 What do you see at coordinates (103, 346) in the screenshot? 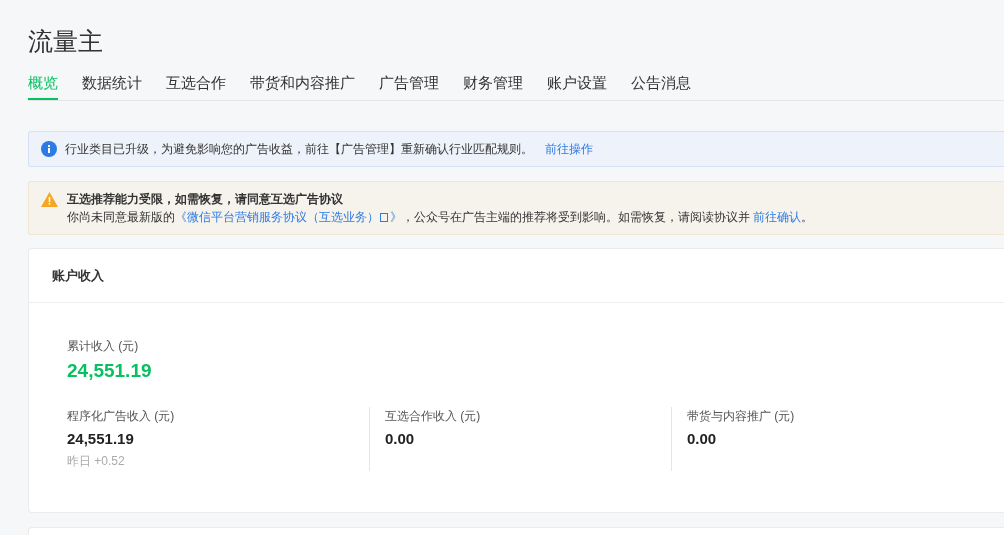
I see `stat-label: 累计收入 (元)` at bounding box center [103, 346].